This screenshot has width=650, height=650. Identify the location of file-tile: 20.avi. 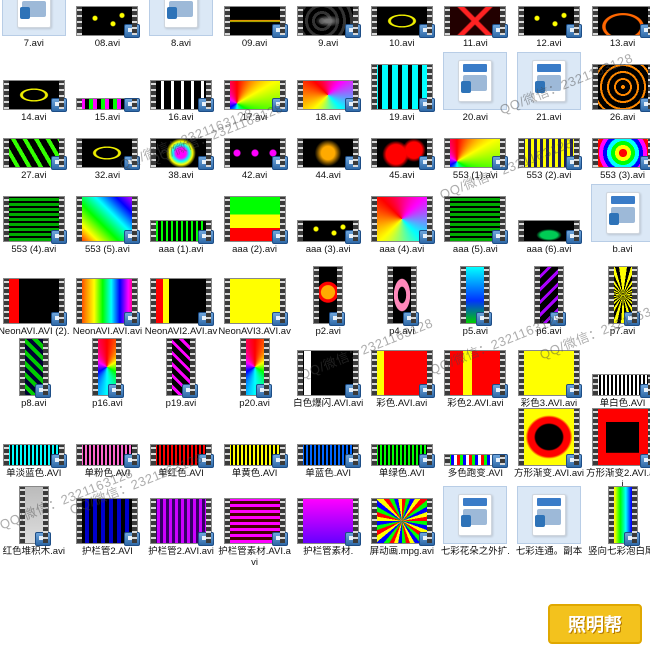
(476, 93).